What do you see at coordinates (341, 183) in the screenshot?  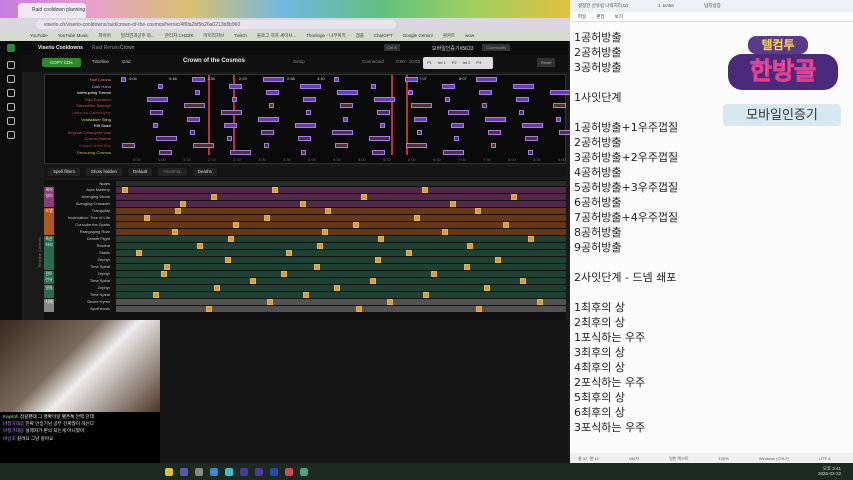 I see `notes-row` at bounding box center [341, 183].